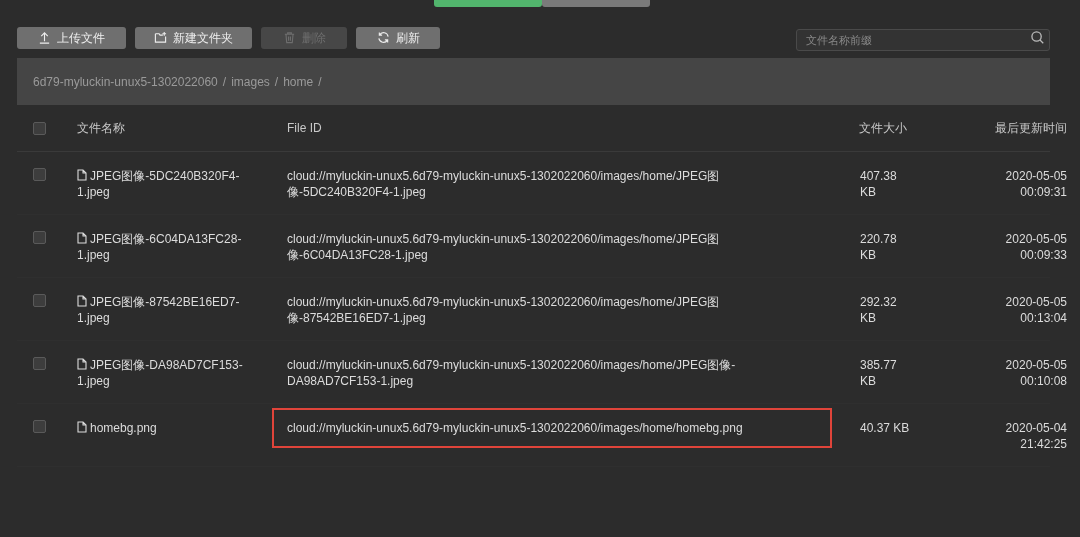 The height and width of the screenshot is (537, 1080). What do you see at coordinates (1036, 436) in the screenshot?
I see `update-time: 2020-05-04 21:42:25` at bounding box center [1036, 436].